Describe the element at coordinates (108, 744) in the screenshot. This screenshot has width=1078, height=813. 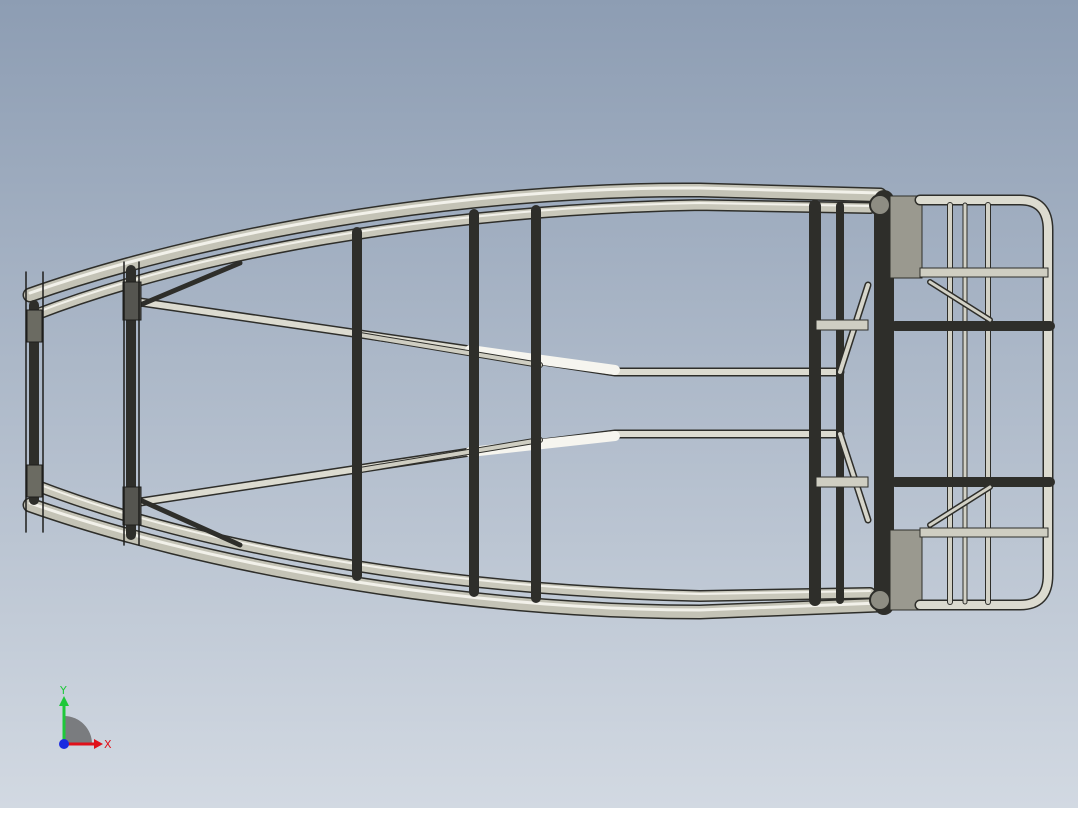
I see `x-axis-label: X` at that location.